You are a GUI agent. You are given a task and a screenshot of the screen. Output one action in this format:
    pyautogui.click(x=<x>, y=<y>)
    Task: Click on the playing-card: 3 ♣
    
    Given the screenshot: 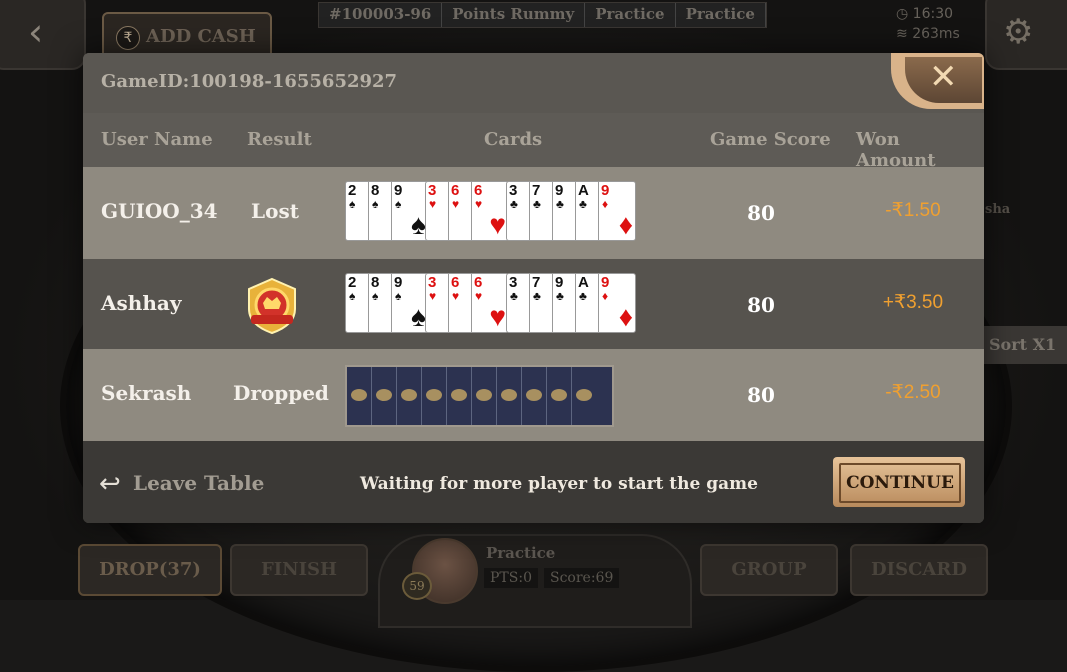 What is the action you would take?
    pyautogui.click(x=517, y=303)
    